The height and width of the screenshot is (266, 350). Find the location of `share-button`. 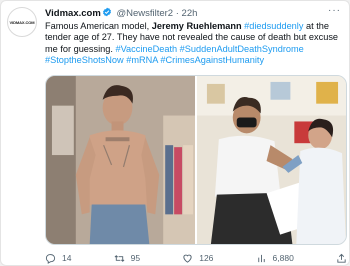

share-button is located at coordinates (341, 258).